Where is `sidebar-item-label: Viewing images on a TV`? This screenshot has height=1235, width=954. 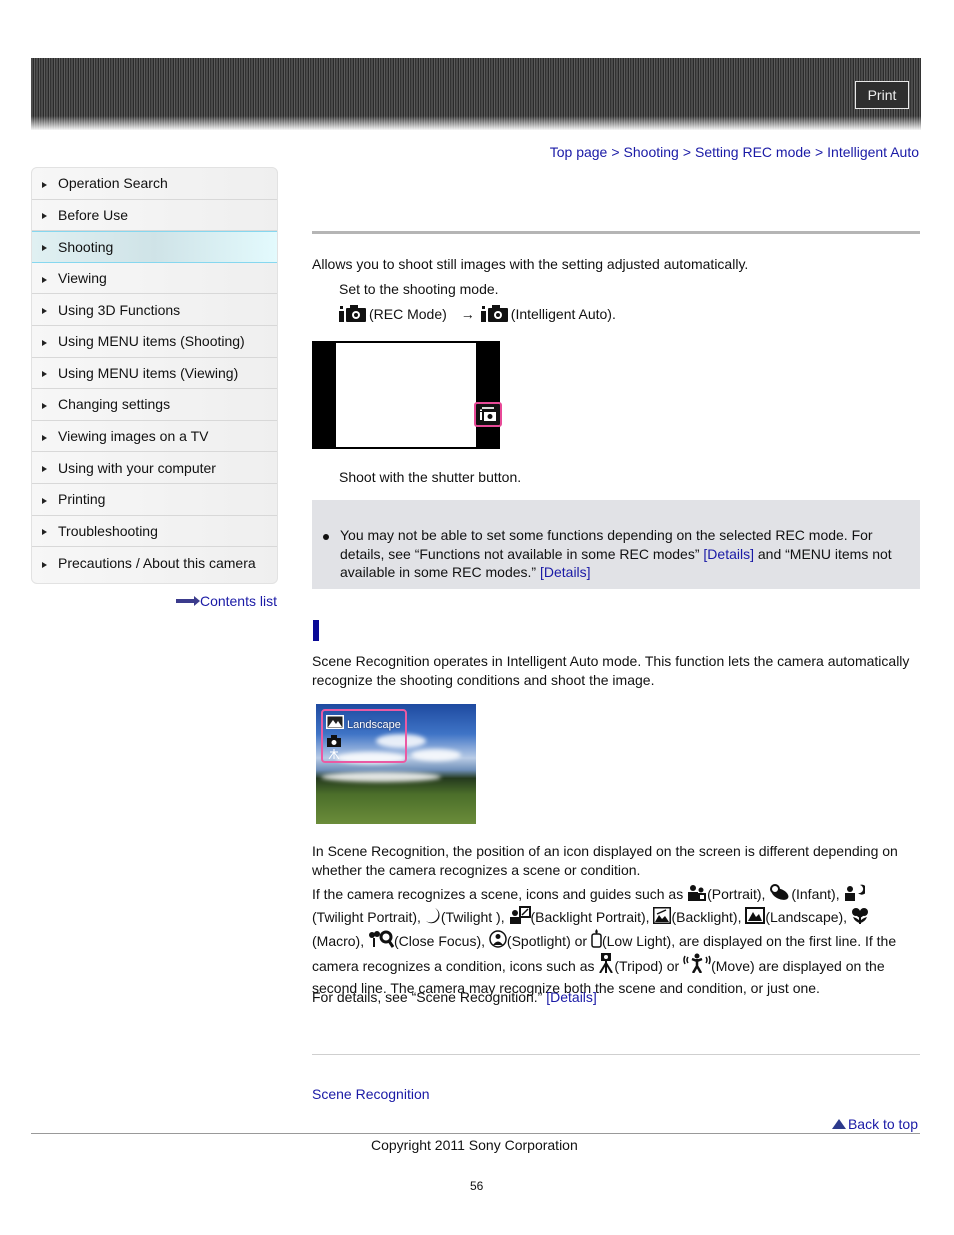 sidebar-item-label: Viewing images on a TV is located at coordinates (133, 436).